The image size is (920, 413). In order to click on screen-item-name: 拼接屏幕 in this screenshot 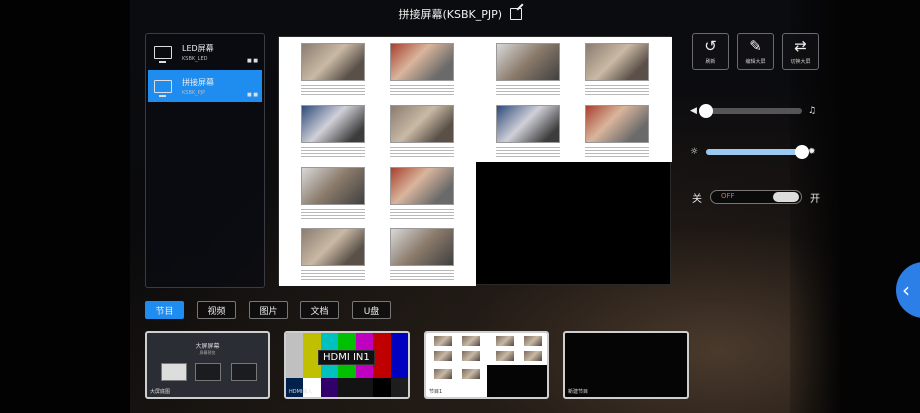, I will do `click(198, 82)`.